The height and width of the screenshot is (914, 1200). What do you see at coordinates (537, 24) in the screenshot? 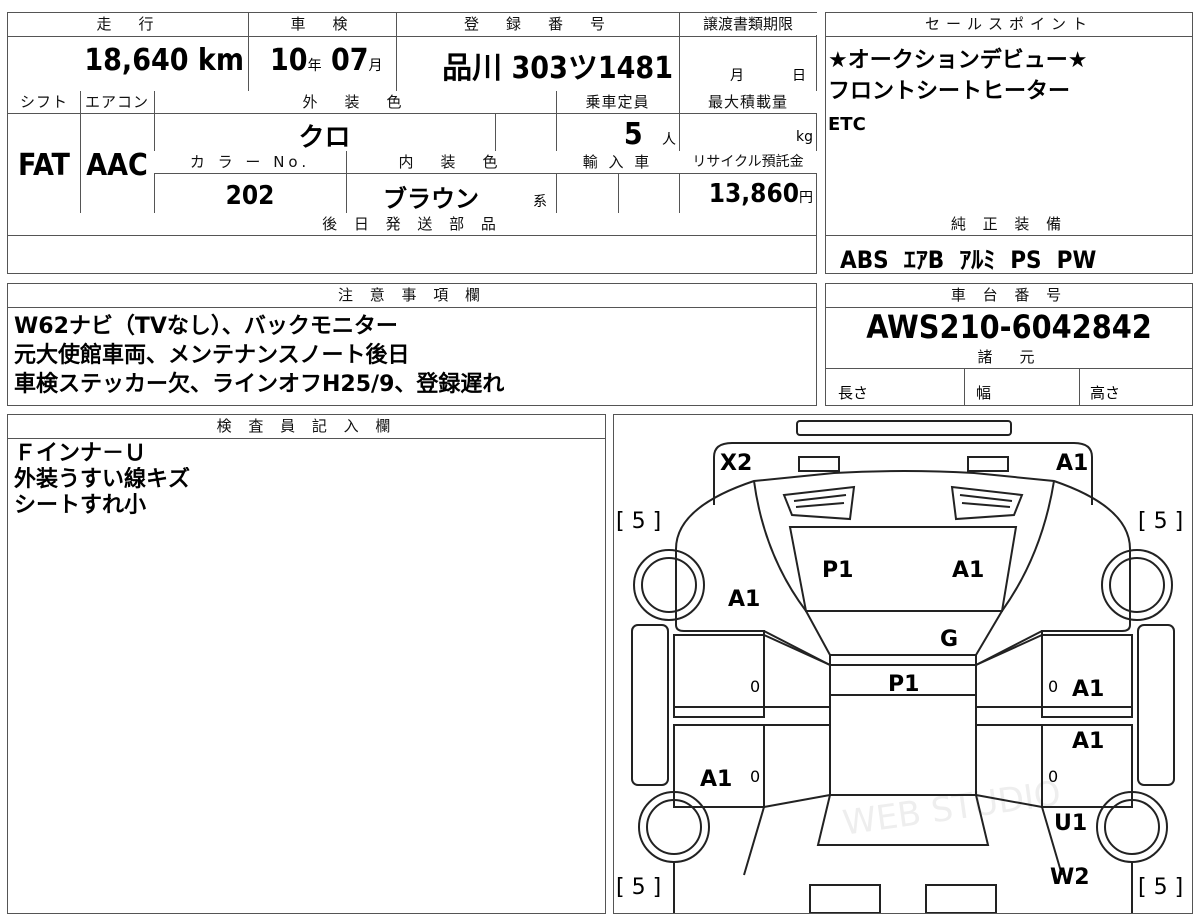
I see `registration-header: 登 録 番 号` at bounding box center [537, 24].